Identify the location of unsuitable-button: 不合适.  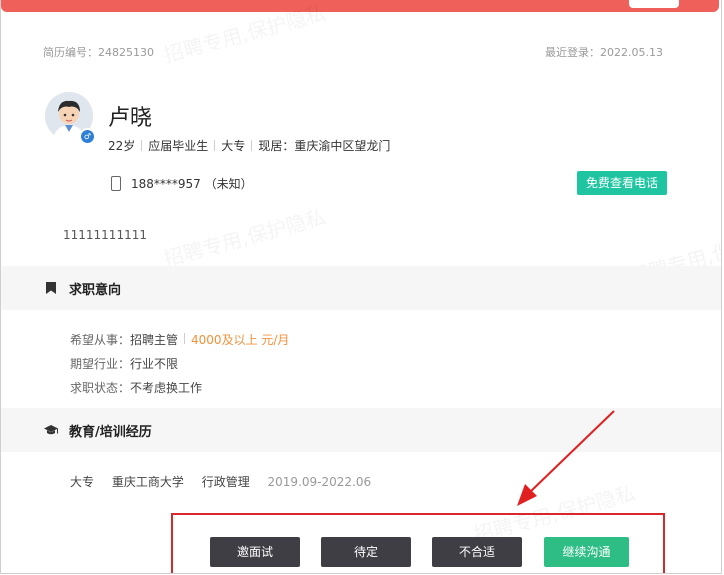
(477, 552).